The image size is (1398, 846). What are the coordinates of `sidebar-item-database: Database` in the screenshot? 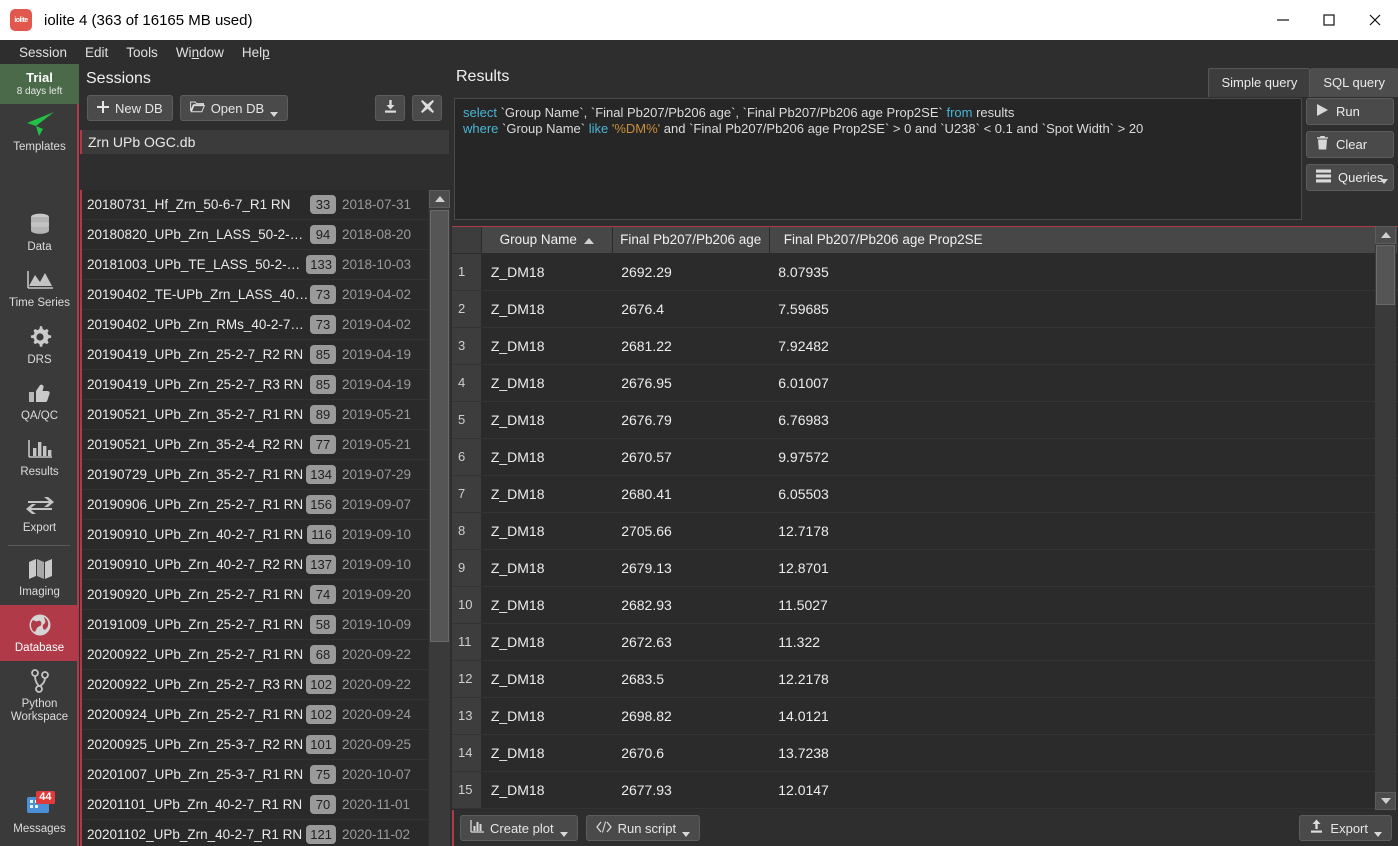 It's located at (39, 632).